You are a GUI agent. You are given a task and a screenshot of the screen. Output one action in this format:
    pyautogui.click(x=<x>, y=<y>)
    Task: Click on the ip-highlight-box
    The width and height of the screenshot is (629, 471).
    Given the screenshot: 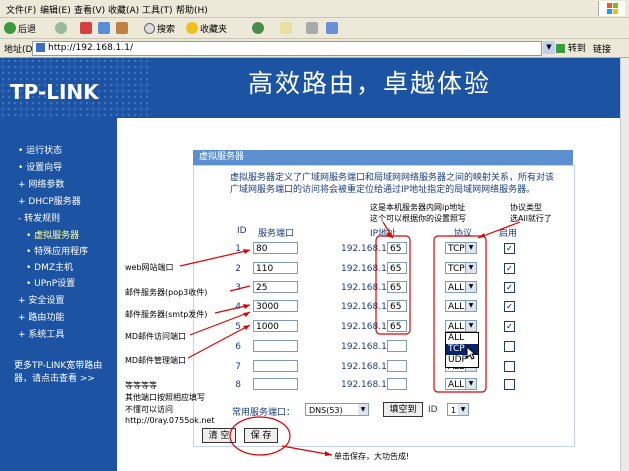 What is the action you would take?
    pyautogui.click(x=393, y=285)
    